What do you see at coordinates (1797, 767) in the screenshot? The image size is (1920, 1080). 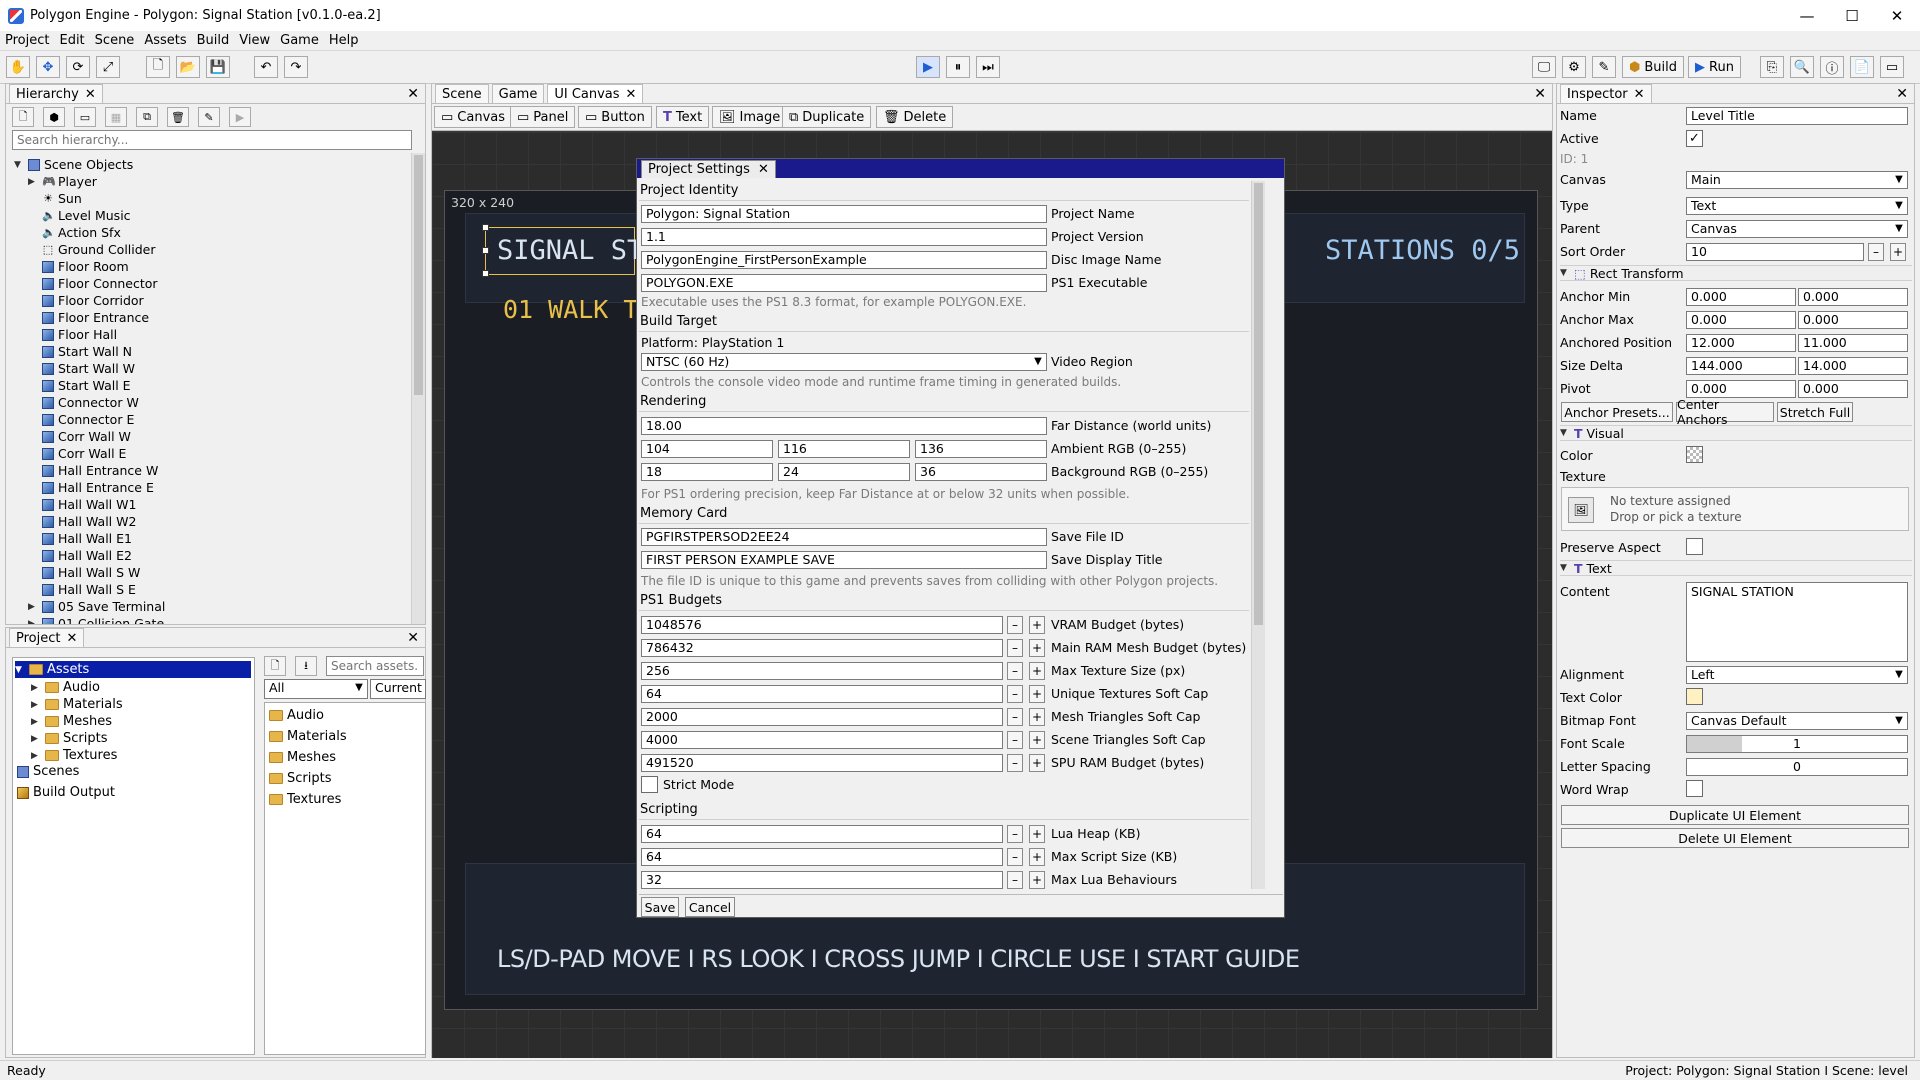 I see `letter-spacing-slider: 0` at bounding box center [1797, 767].